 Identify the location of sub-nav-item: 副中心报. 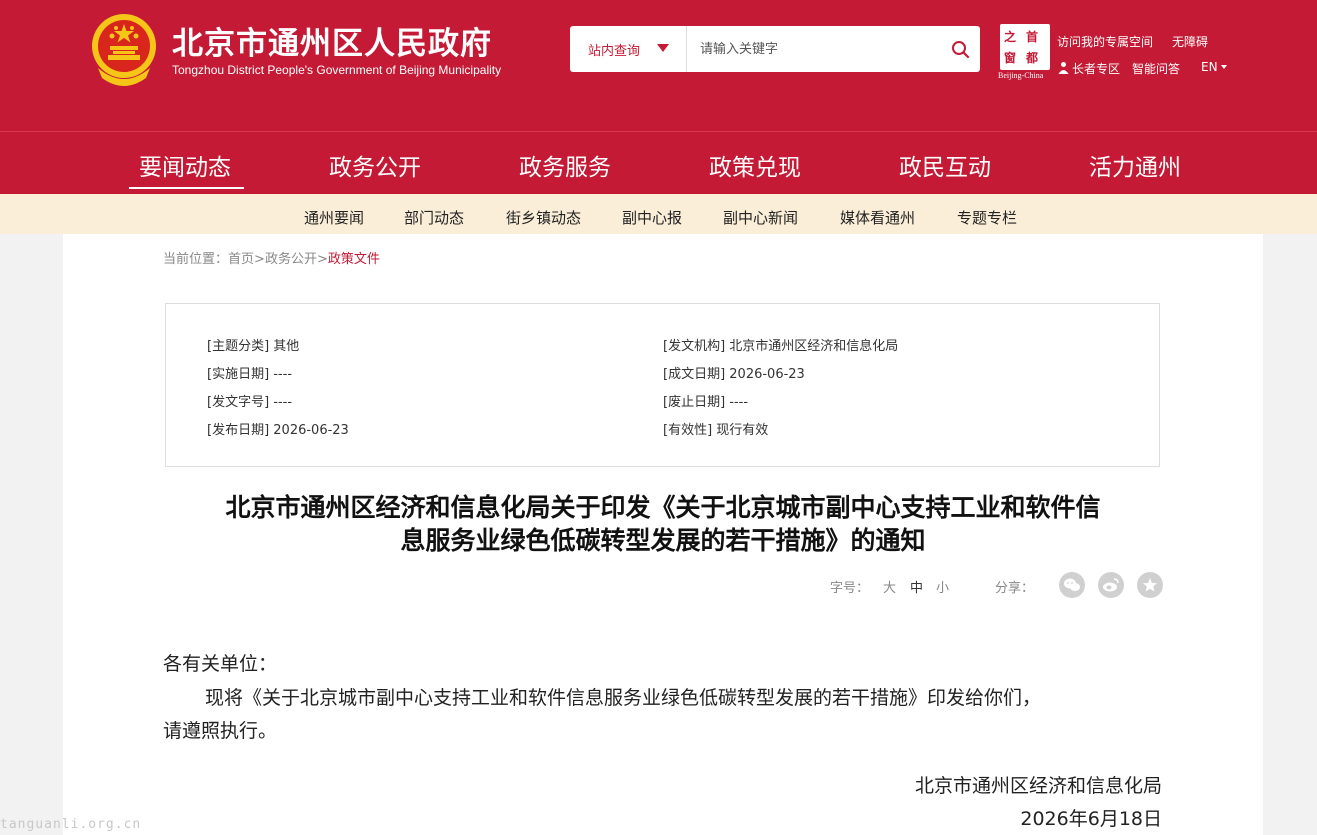
(652, 217).